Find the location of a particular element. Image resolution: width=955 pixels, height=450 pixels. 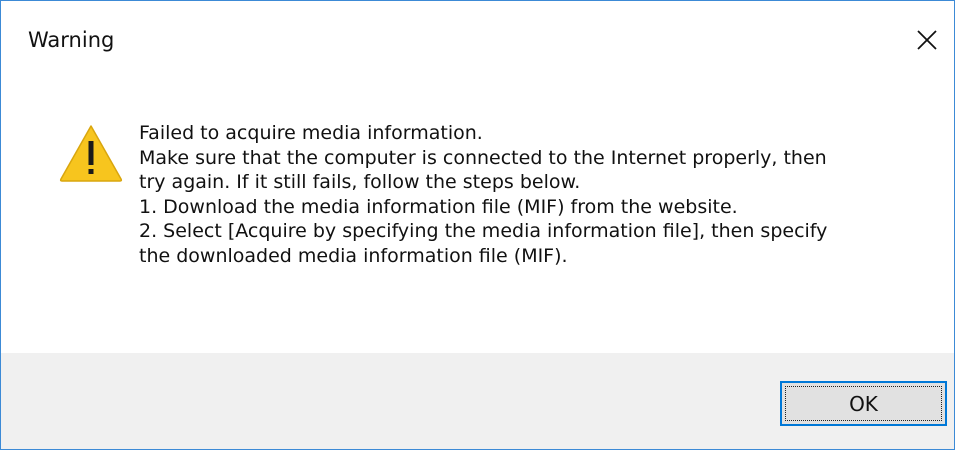

close-button is located at coordinates (927, 40).